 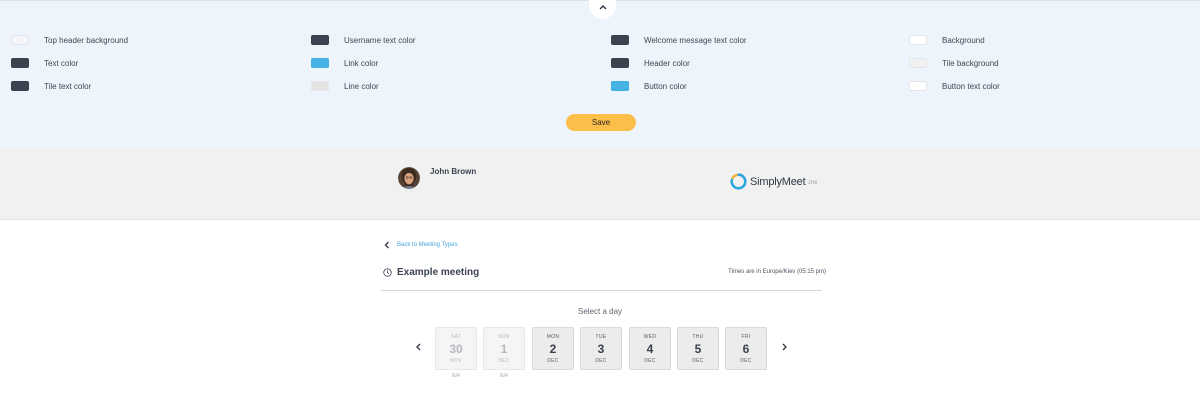 I want to click on chevron-right-icon, so click(x=784, y=347).